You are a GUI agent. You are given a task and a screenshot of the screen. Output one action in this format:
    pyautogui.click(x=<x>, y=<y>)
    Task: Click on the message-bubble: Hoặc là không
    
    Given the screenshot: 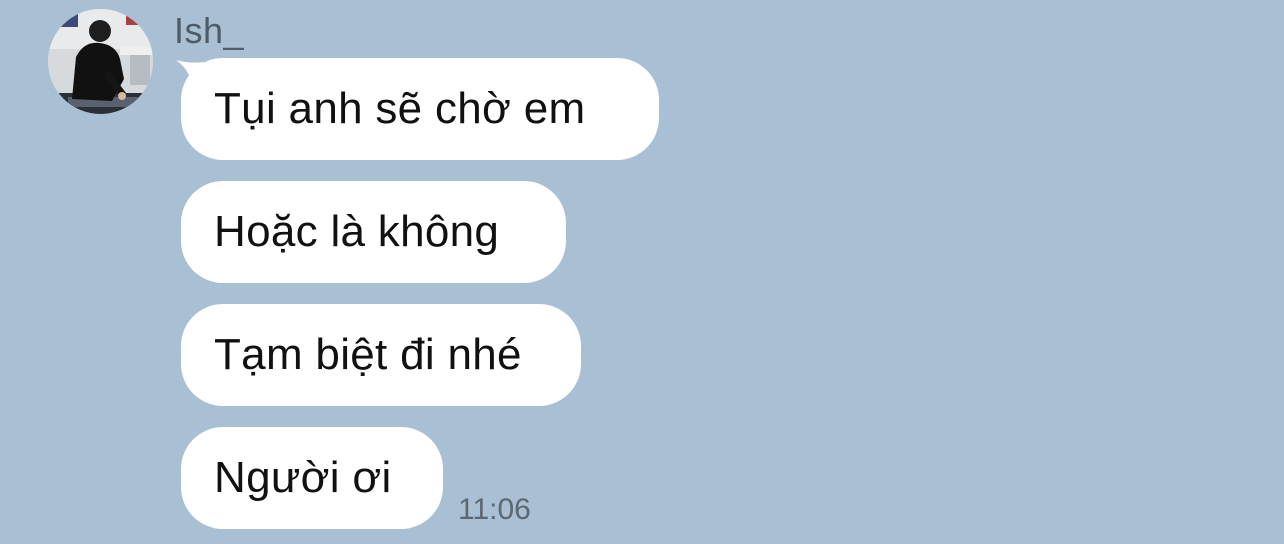 What is the action you would take?
    pyautogui.click(x=373, y=232)
    